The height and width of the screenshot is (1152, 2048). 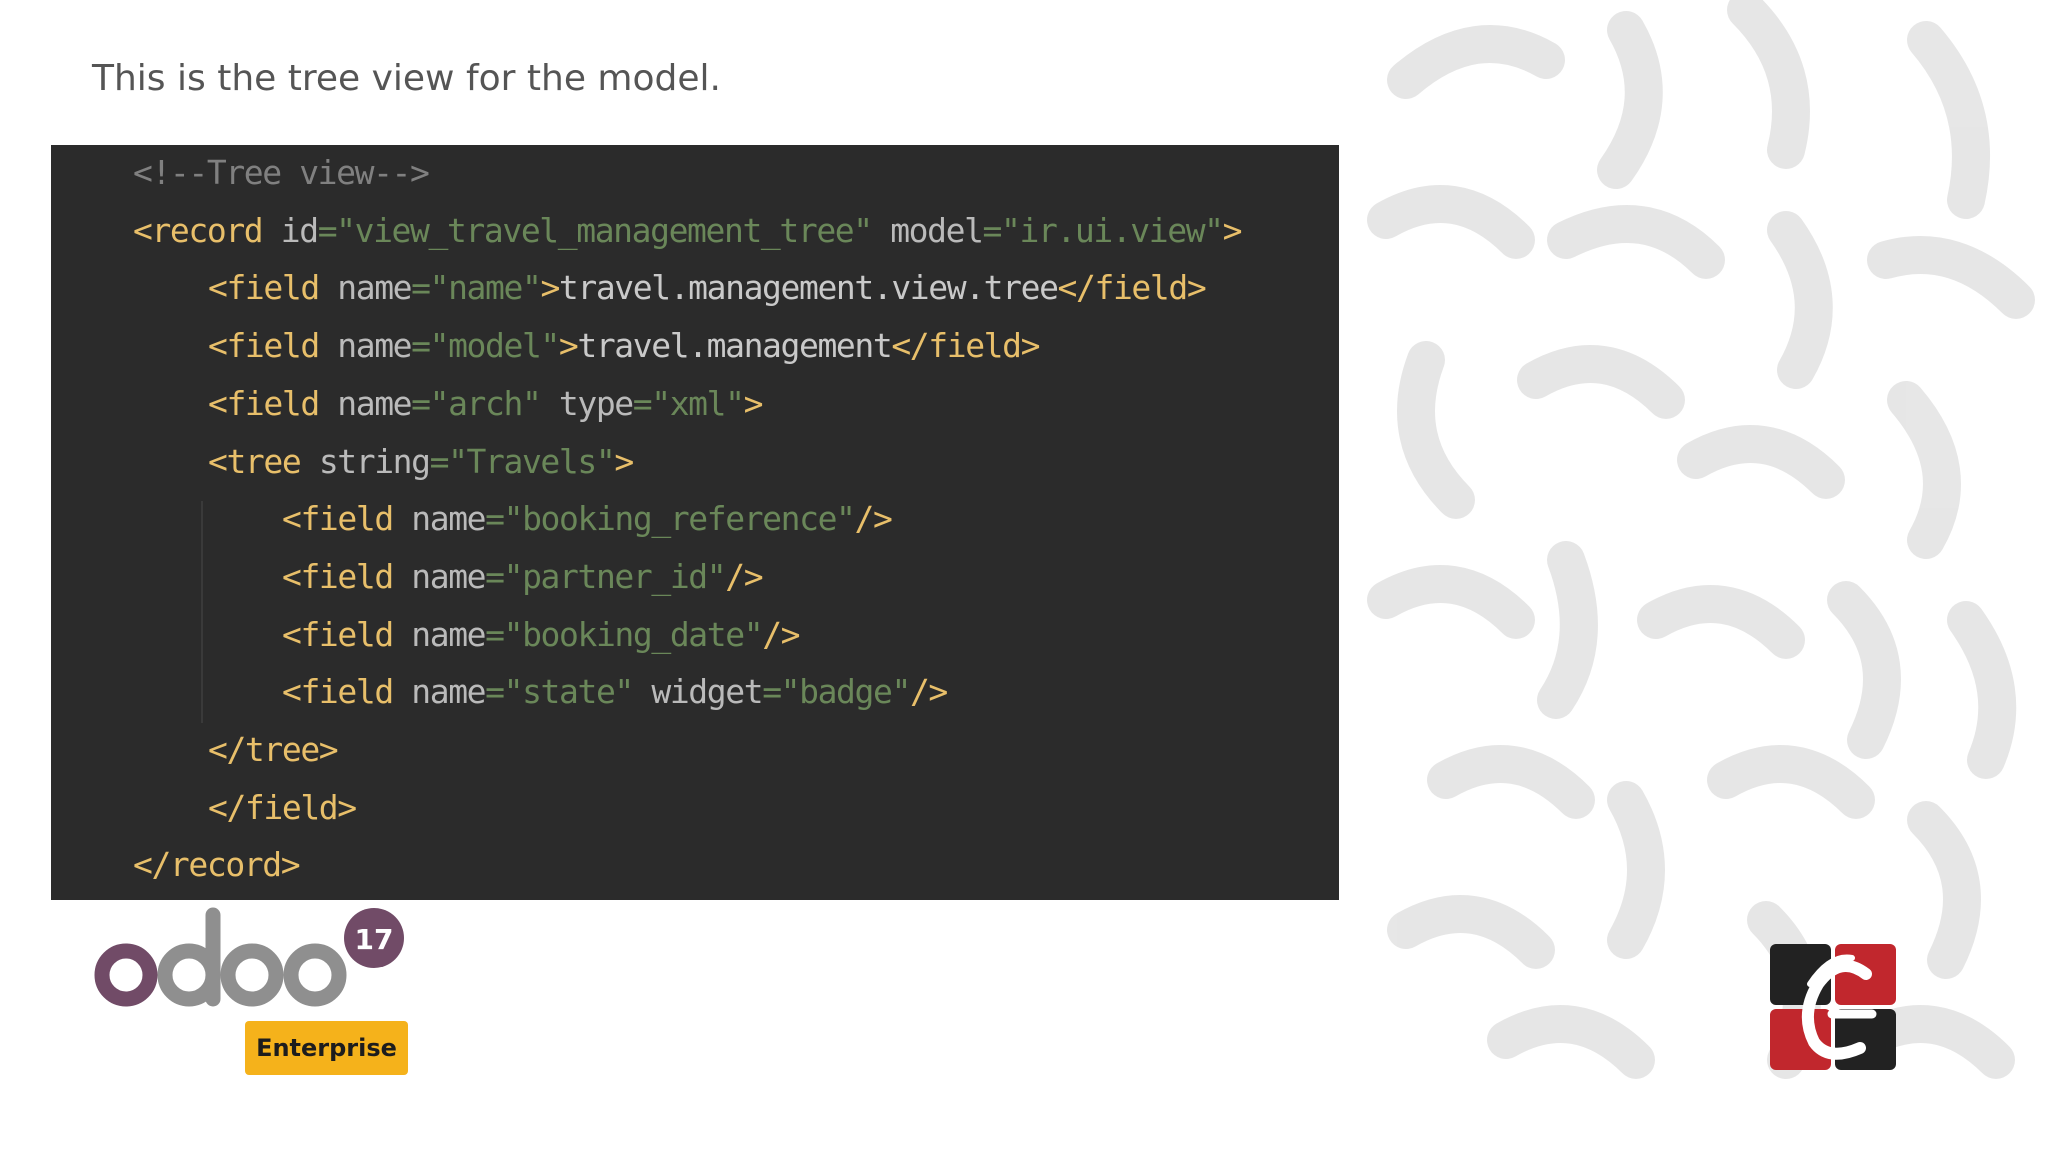 I want to click on code-token: "arch", so click(x=485, y=403).